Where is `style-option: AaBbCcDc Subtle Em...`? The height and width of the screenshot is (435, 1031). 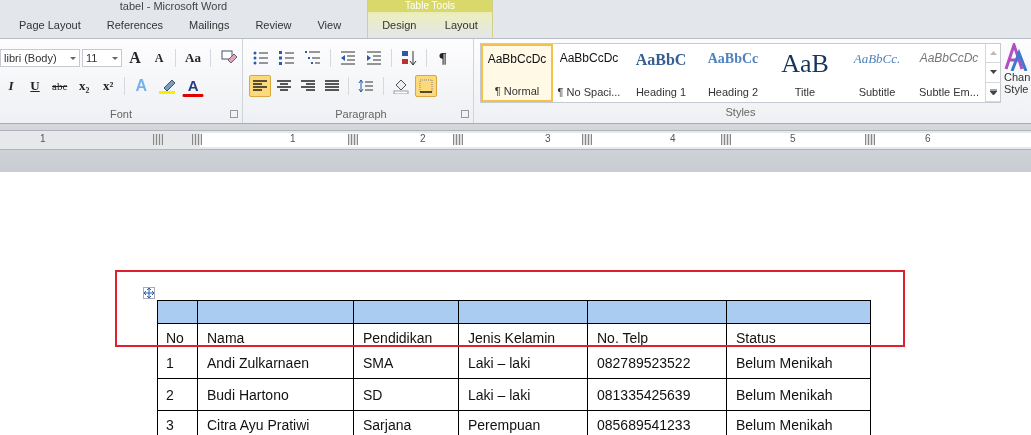 style-option: AaBbCcDc Subtle Em... is located at coordinates (949, 73).